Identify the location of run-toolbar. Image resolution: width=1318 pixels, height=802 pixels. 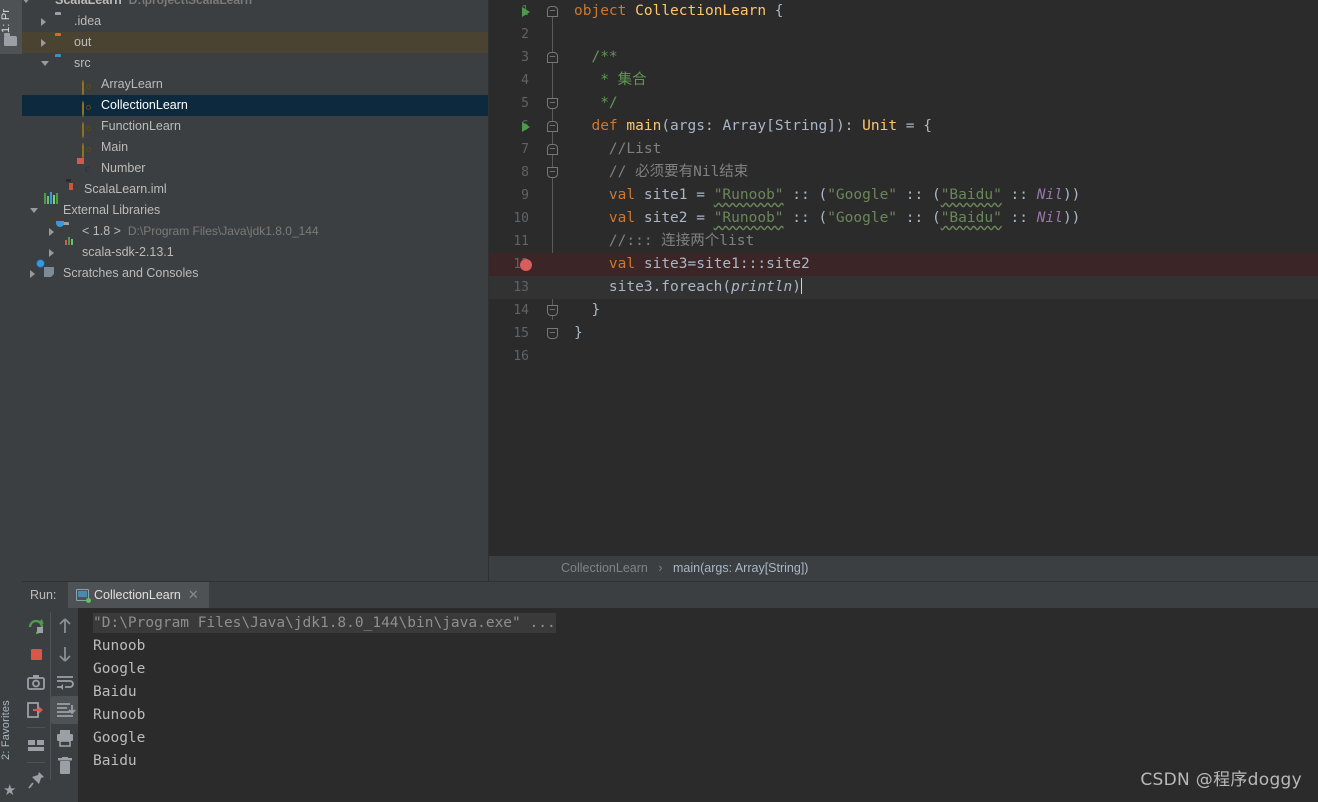
(50, 705).